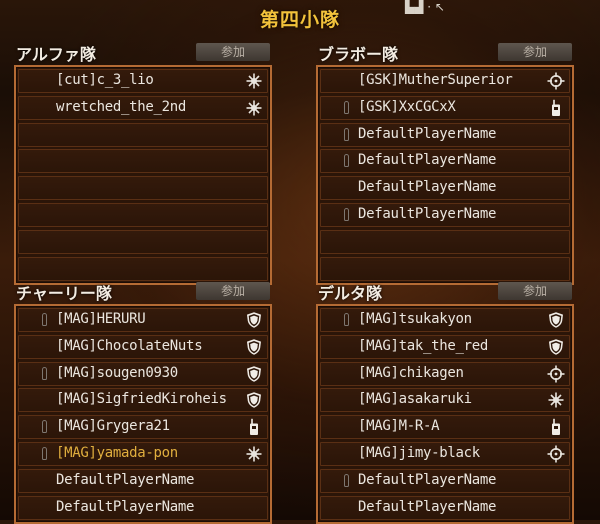 The height and width of the screenshot is (524, 600). I want to click on squad-name: アルファ隊, so click(56, 54).